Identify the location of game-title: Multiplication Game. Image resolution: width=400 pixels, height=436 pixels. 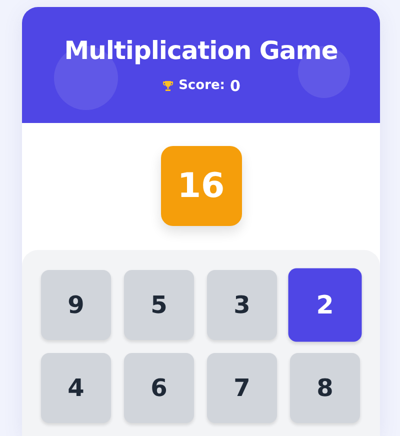
(201, 50).